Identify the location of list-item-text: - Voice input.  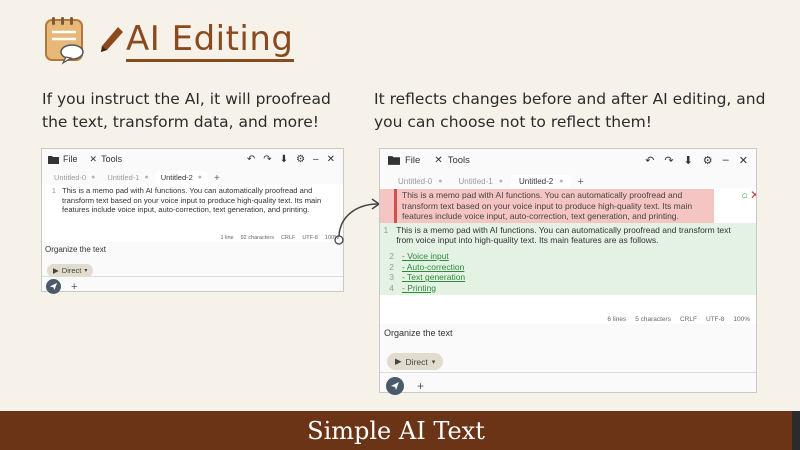
(425, 255).